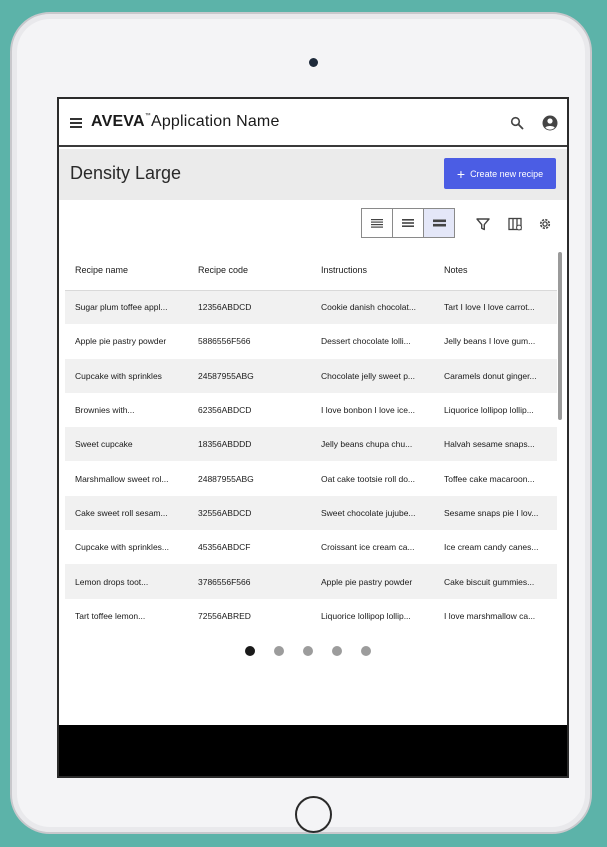 The width and height of the screenshot is (607, 847). Describe the element at coordinates (249, 410) in the screenshot. I see `cell-recipe-code: 62356ABDCD` at that location.